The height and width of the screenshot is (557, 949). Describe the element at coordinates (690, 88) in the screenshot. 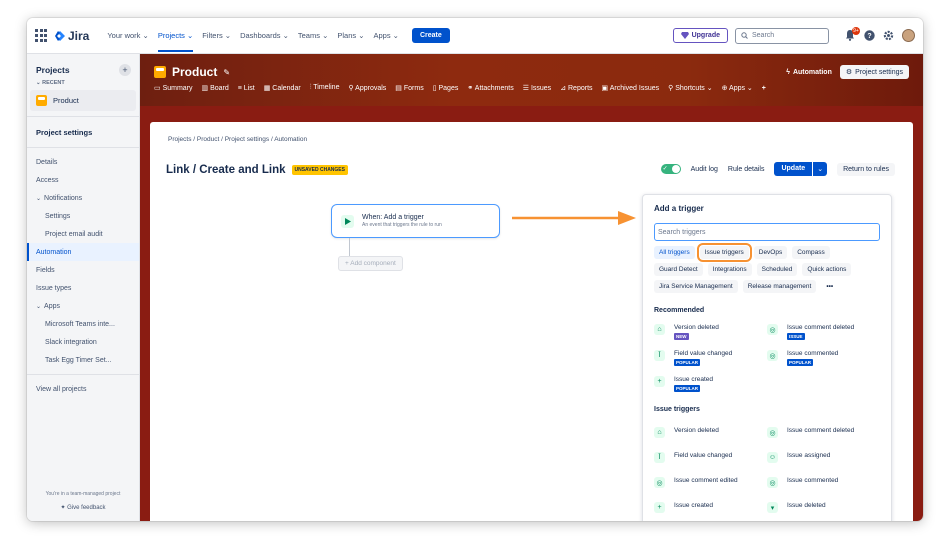

I see `tab-shortcuts: ⚲ Shortcuts ⌄` at that location.